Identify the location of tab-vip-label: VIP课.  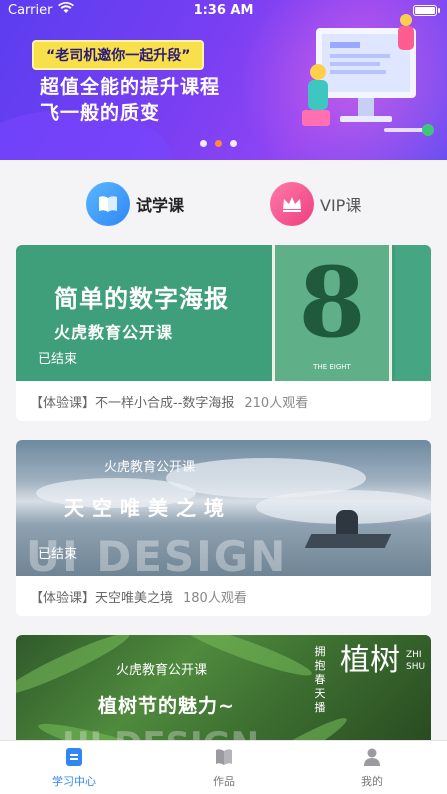
(341, 205).